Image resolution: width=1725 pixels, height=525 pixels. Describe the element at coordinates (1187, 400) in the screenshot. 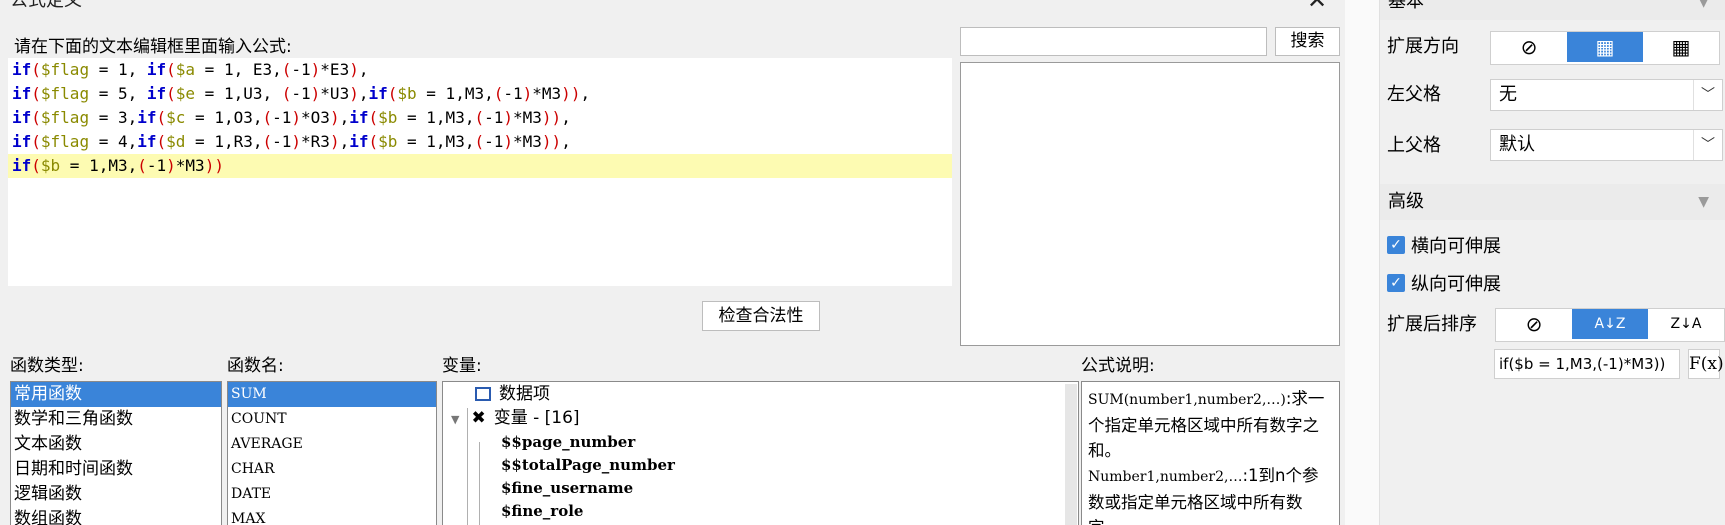

I see `description-syntax: SUM(number1,number2,…)` at that location.